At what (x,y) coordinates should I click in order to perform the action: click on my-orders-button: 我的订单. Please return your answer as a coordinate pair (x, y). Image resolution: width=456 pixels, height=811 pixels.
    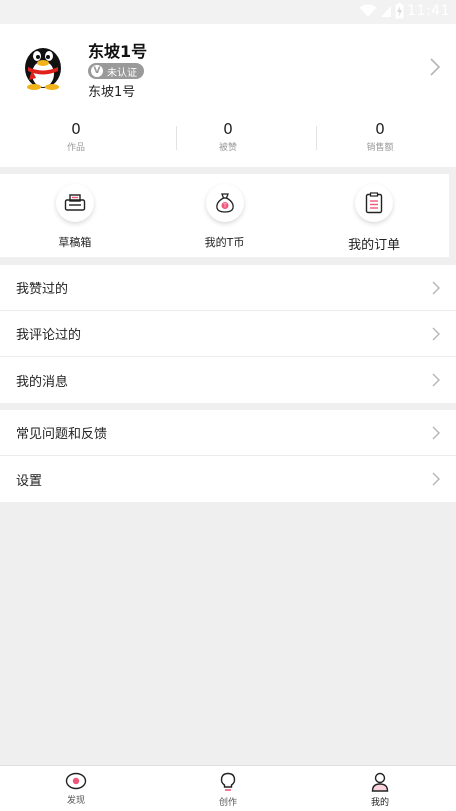
    Looking at the image, I should click on (374, 215).